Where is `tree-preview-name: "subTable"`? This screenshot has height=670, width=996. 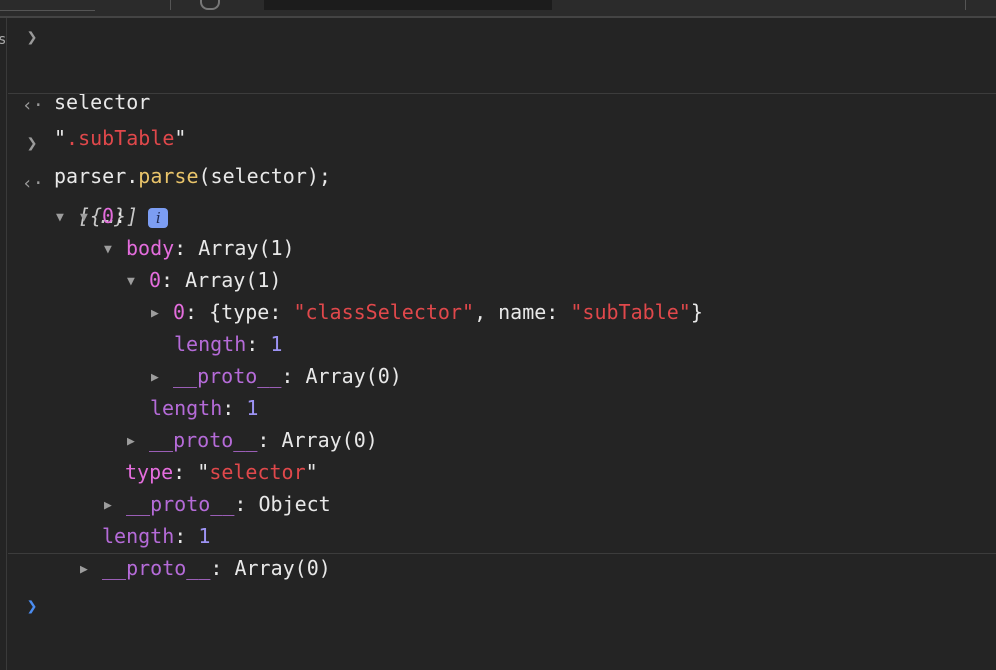 tree-preview-name: "subTable" is located at coordinates (630, 312).